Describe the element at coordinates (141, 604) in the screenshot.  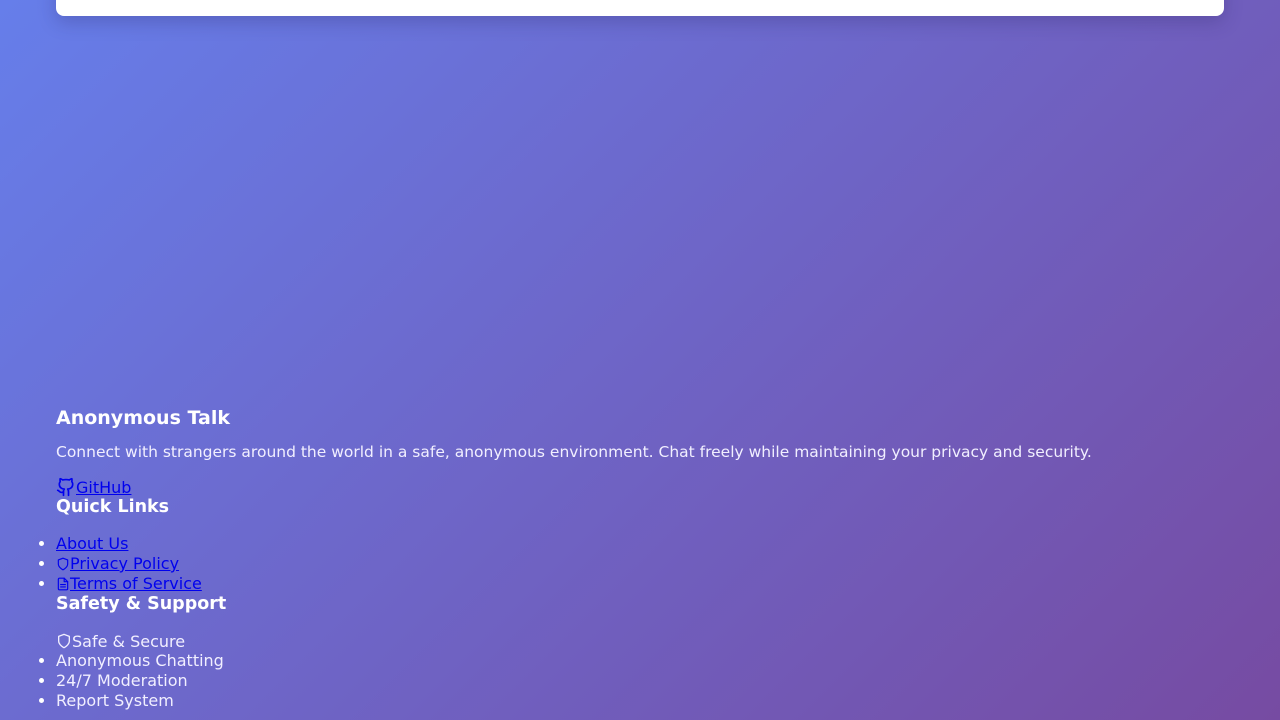
I see `safety-title: Safety & Support` at that location.